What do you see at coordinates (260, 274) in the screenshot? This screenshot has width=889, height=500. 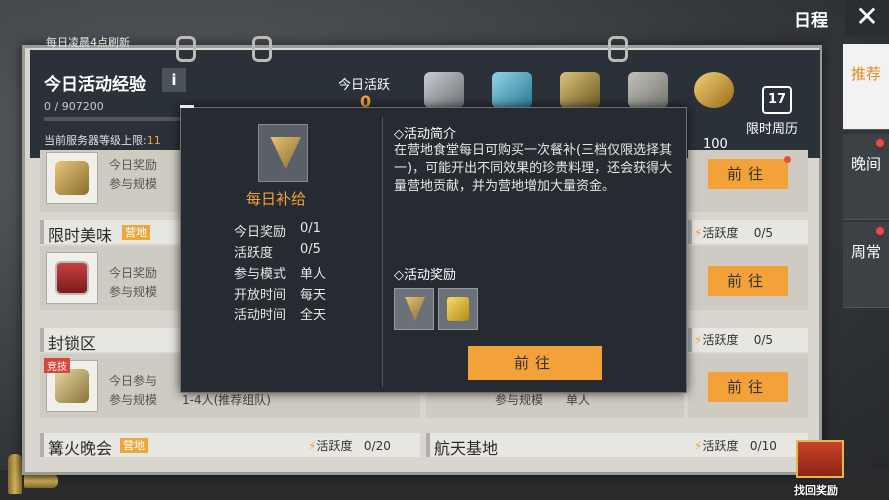 I see `stat-label: 参与模式` at bounding box center [260, 274].